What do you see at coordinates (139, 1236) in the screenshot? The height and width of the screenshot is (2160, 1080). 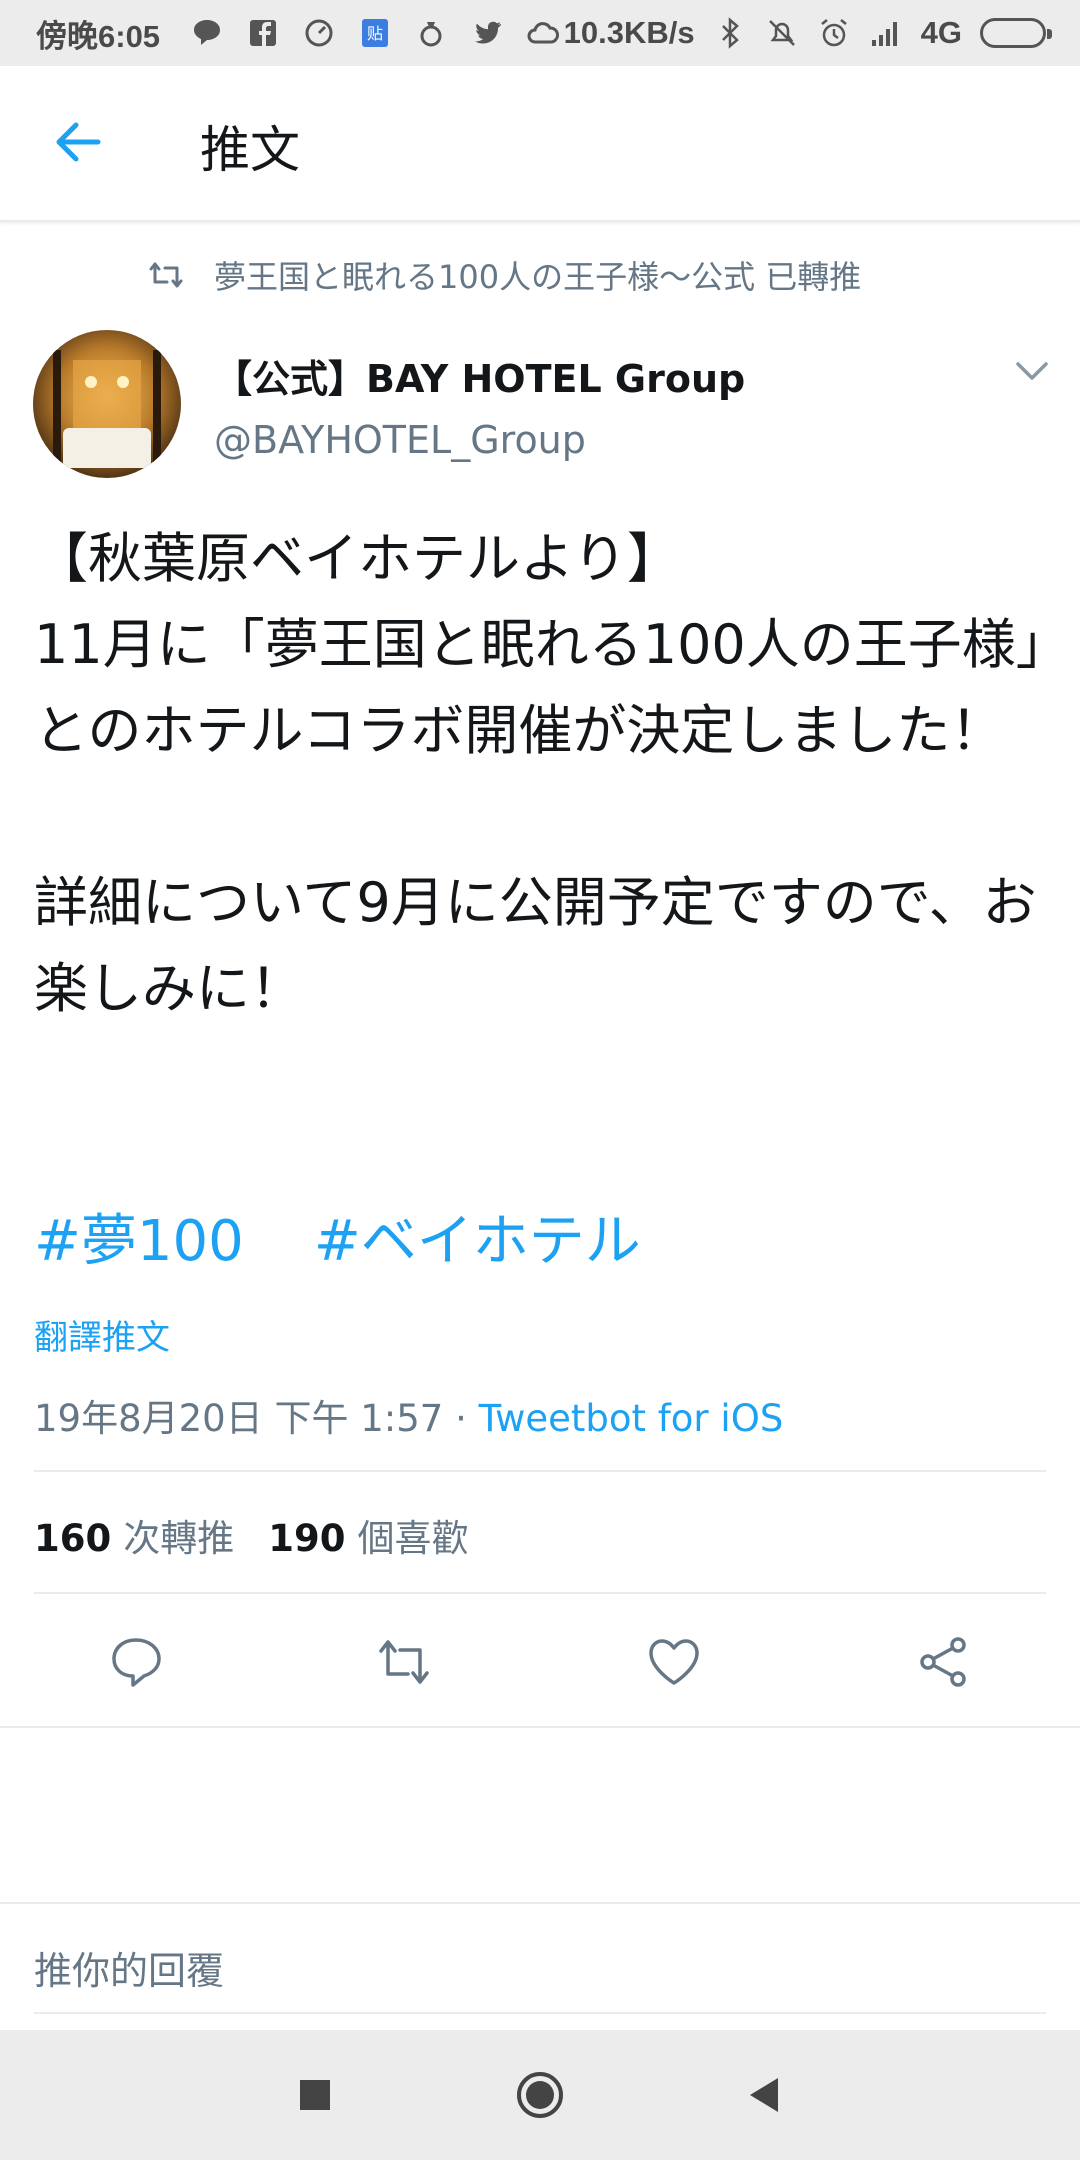 I see `hashtag-link: #夢100` at bounding box center [139, 1236].